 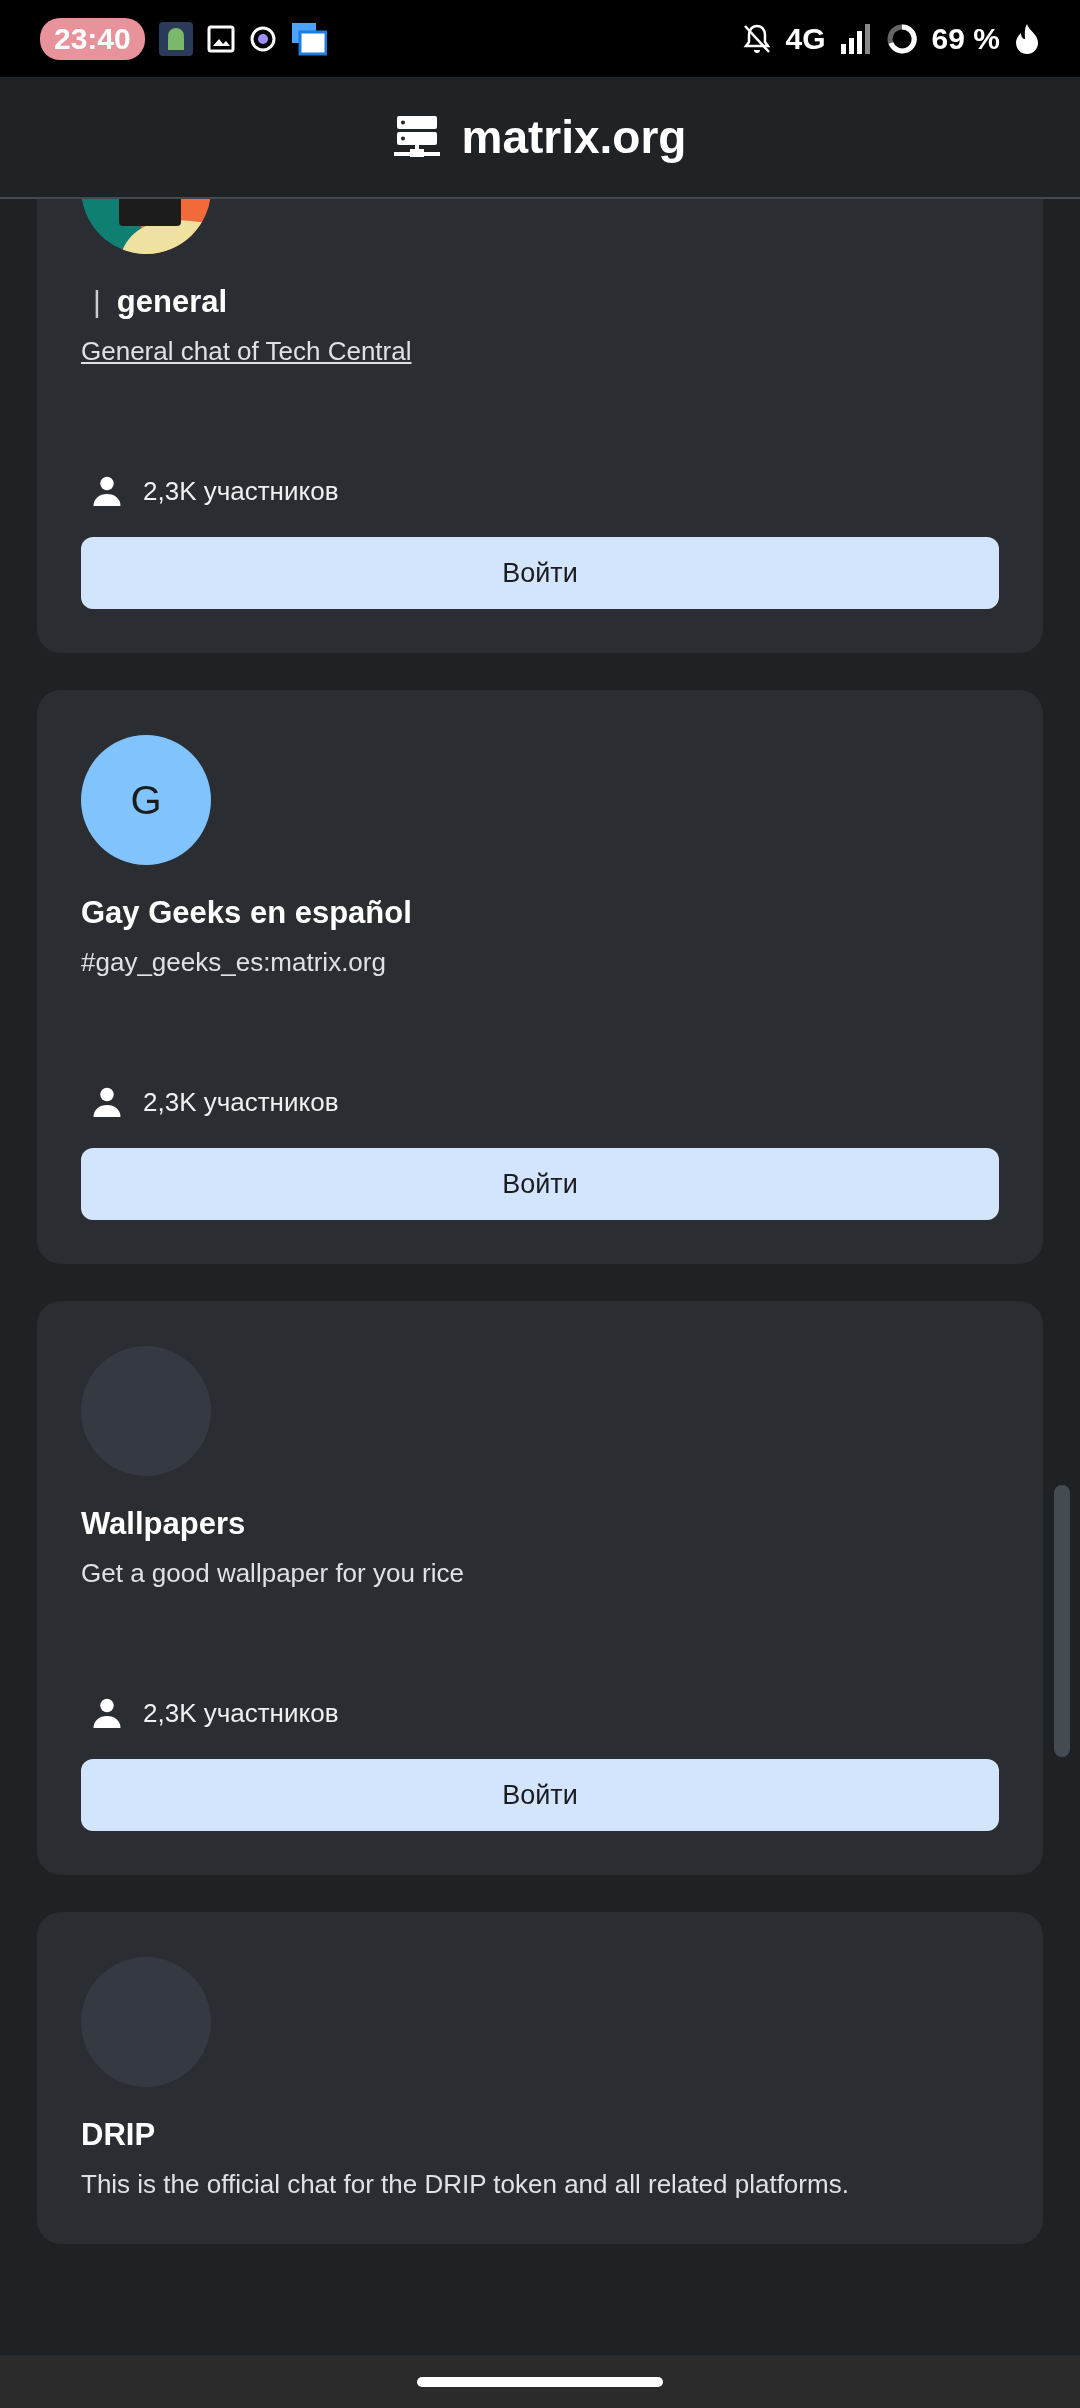 What do you see at coordinates (540, 2381) in the screenshot?
I see `home-handle` at bounding box center [540, 2381].